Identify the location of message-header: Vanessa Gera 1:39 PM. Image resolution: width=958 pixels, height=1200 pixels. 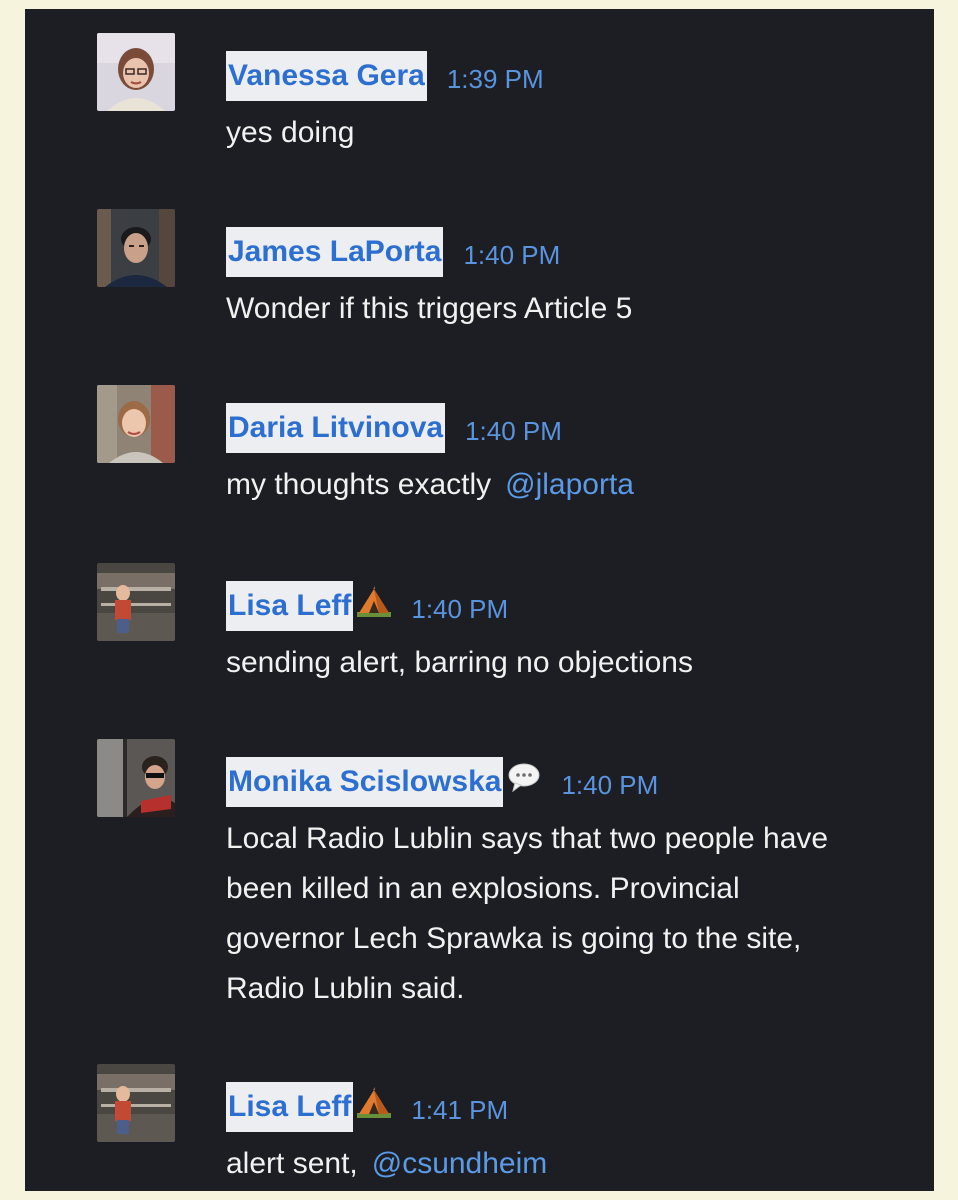
(385, 76).